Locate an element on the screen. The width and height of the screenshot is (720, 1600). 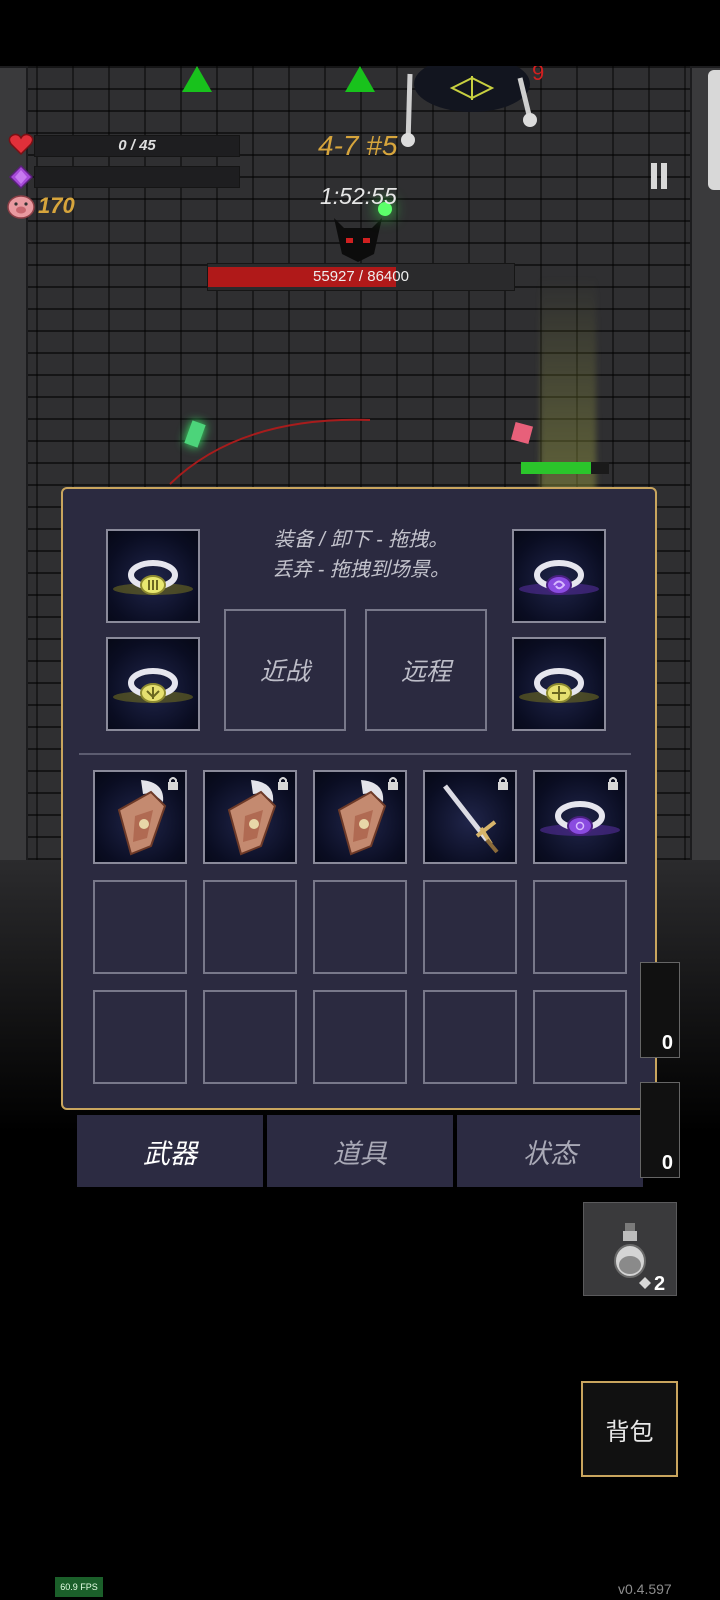
potion-bottle-icon is located at coordinates (630, 1250).